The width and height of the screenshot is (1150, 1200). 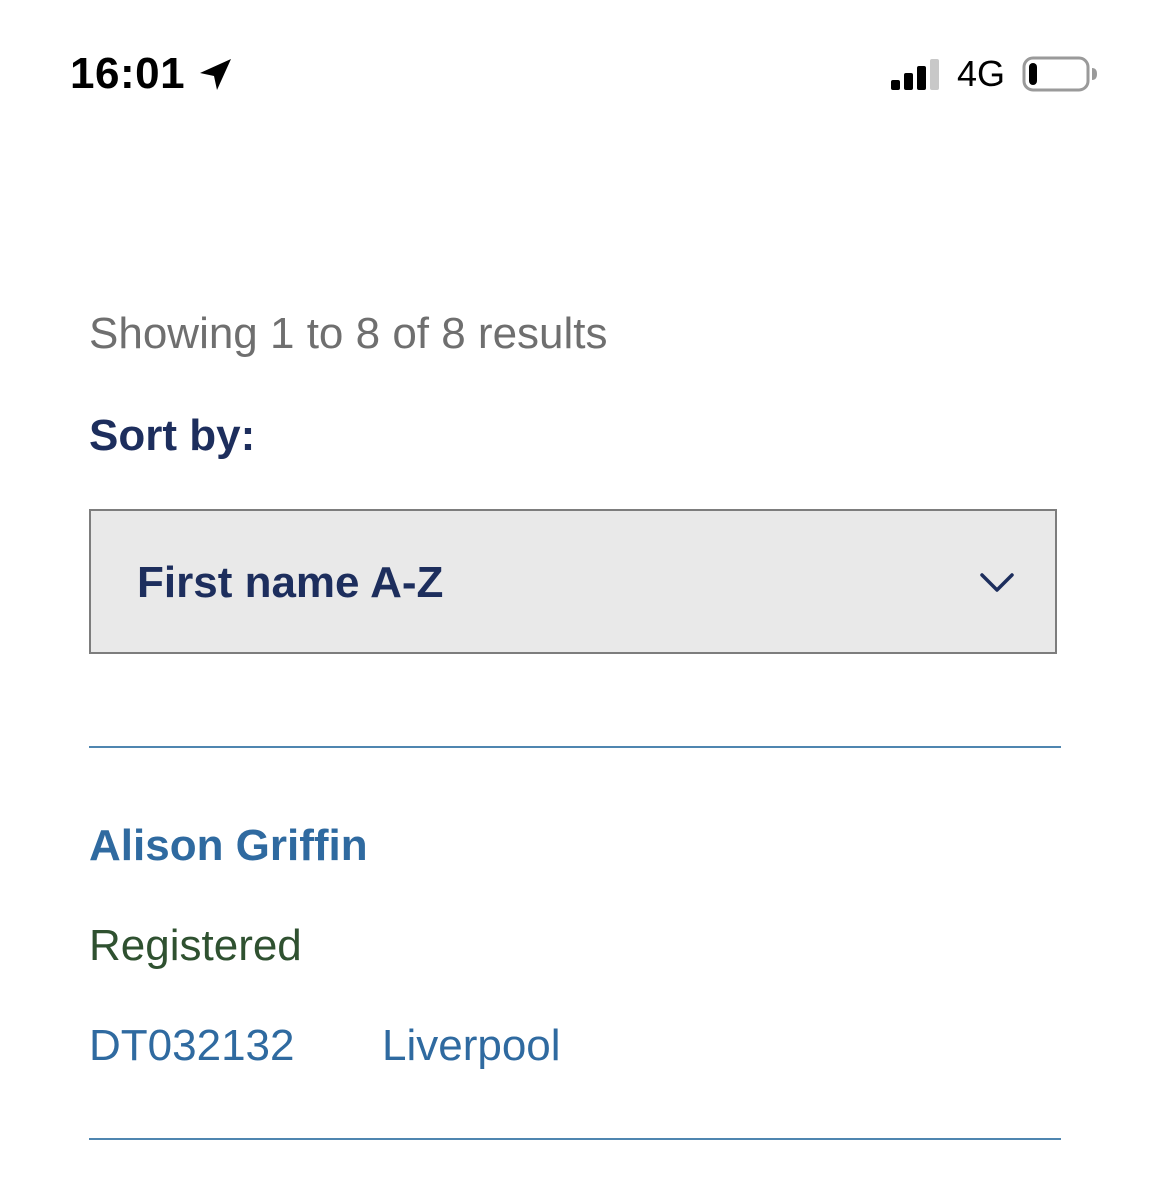 What do you see at coordinates (575, 75) in the screenshot?
I see `status-bar: 16:01 4G` at bounding box center [575, 75].